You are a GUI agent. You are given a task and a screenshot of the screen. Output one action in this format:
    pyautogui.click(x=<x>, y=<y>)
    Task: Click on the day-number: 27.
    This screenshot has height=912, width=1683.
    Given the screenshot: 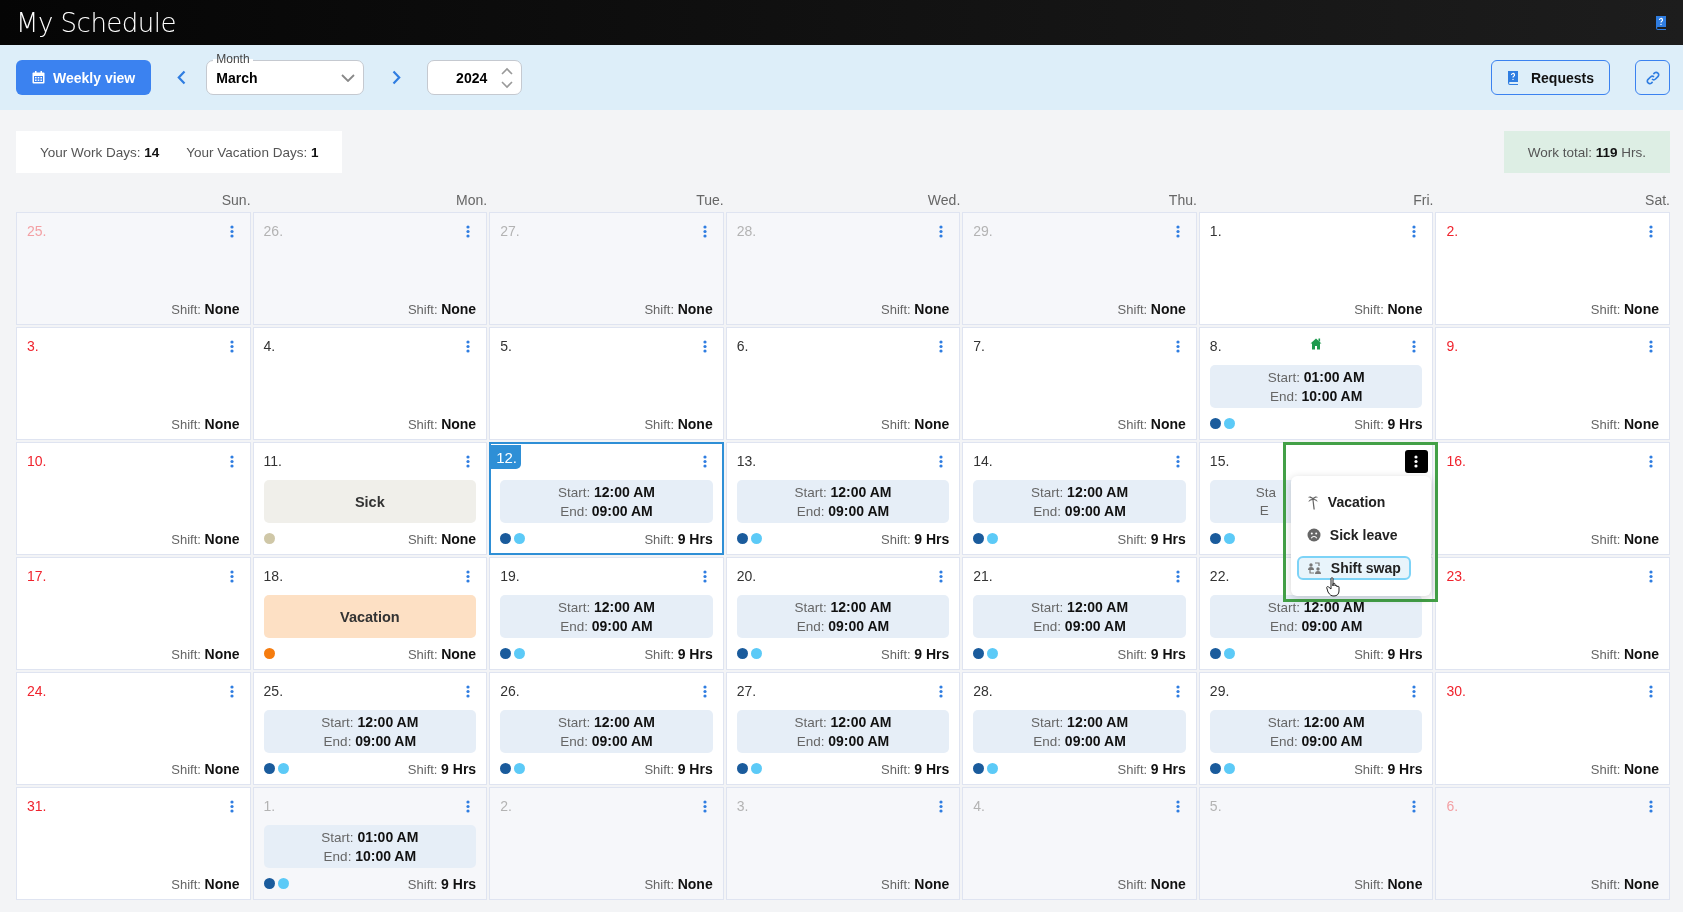 What is the action you would take?
    pyautogui.click(x=746, y=691)
    